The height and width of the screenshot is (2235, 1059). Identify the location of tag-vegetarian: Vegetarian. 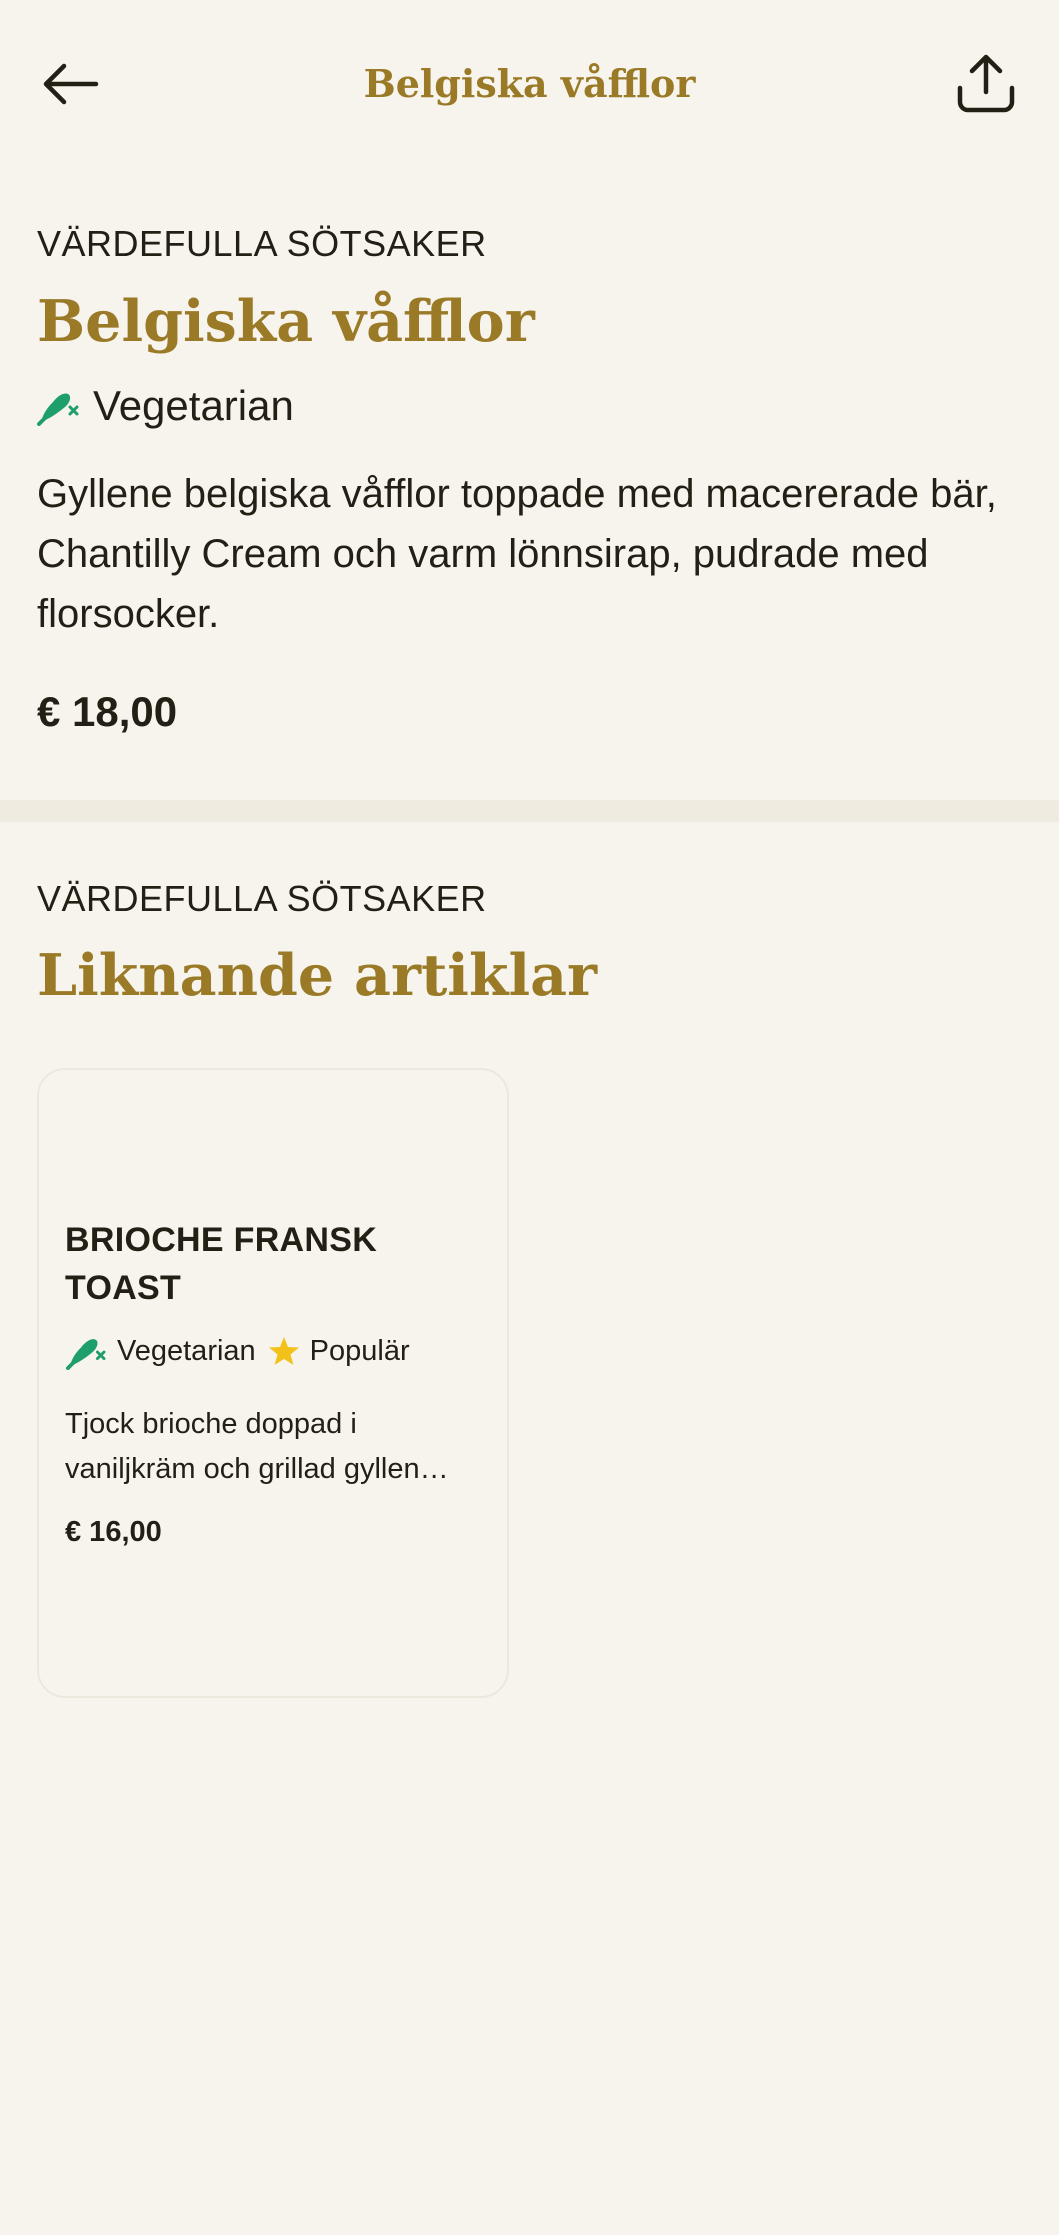
(186, 1350).